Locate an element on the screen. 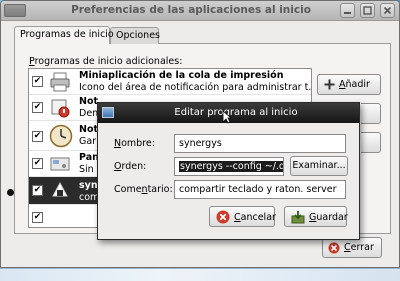 The width and height of the screenshot is (400, 281). cancel-button: Cancelar is located at coordinates (242, 216).